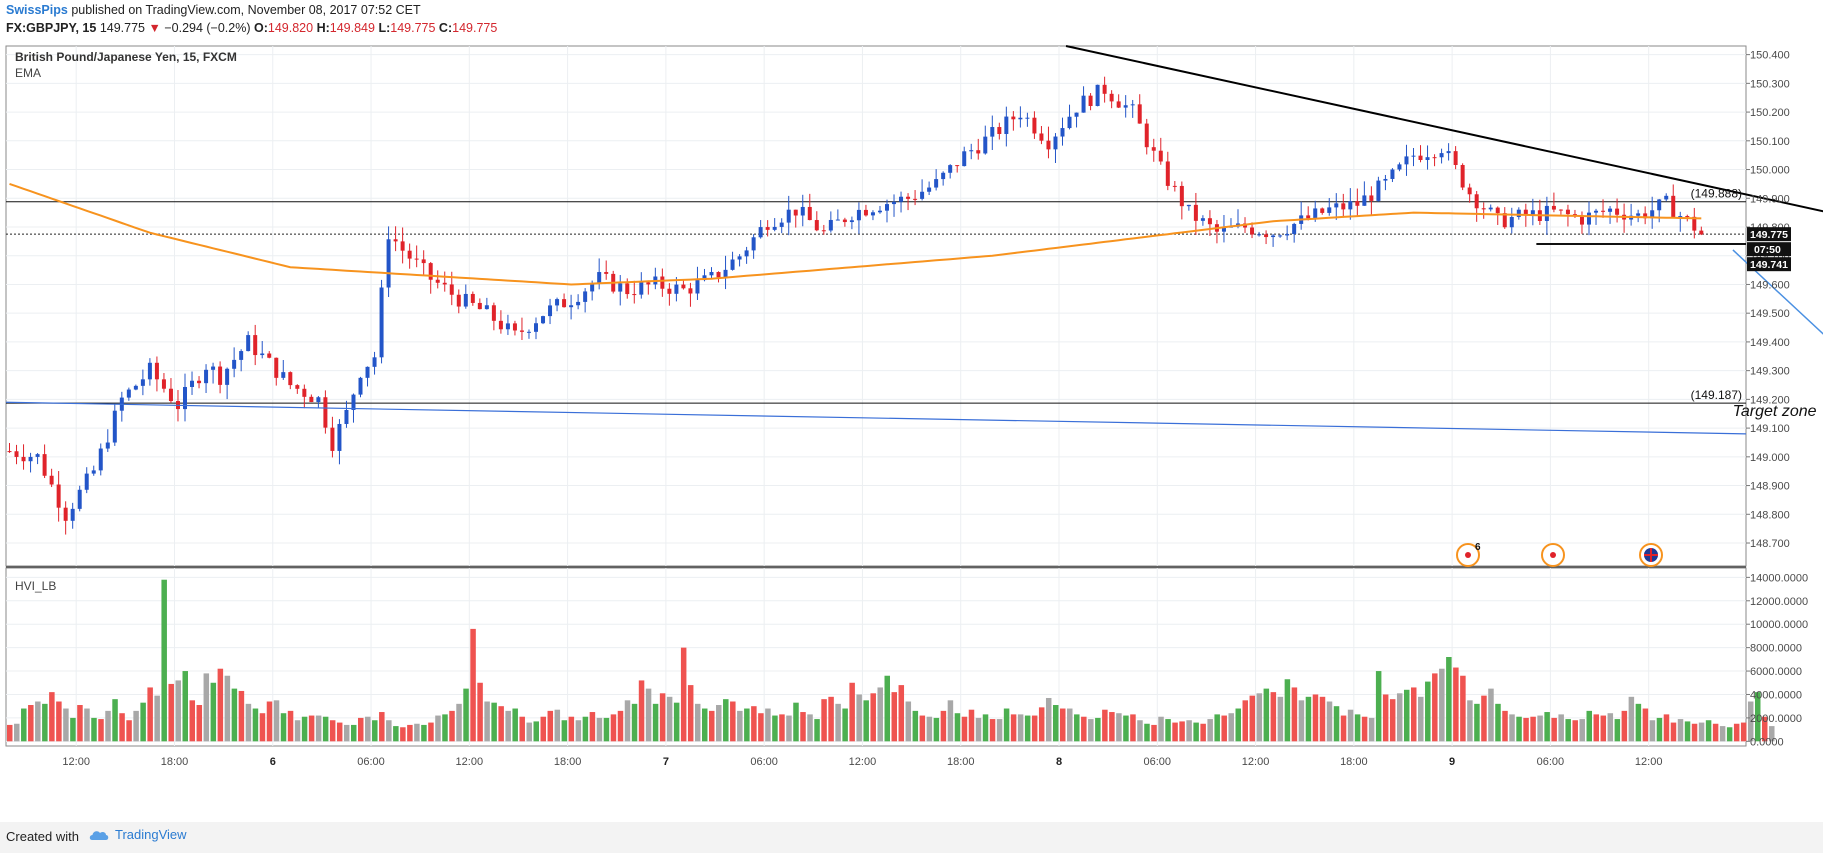 The height and width of the screenshot is (853, 1823). What do you see at coordinates (1059, 762) in the screenshot?
I see `time-tick-label: 8` at bounding box center [1059, 762].